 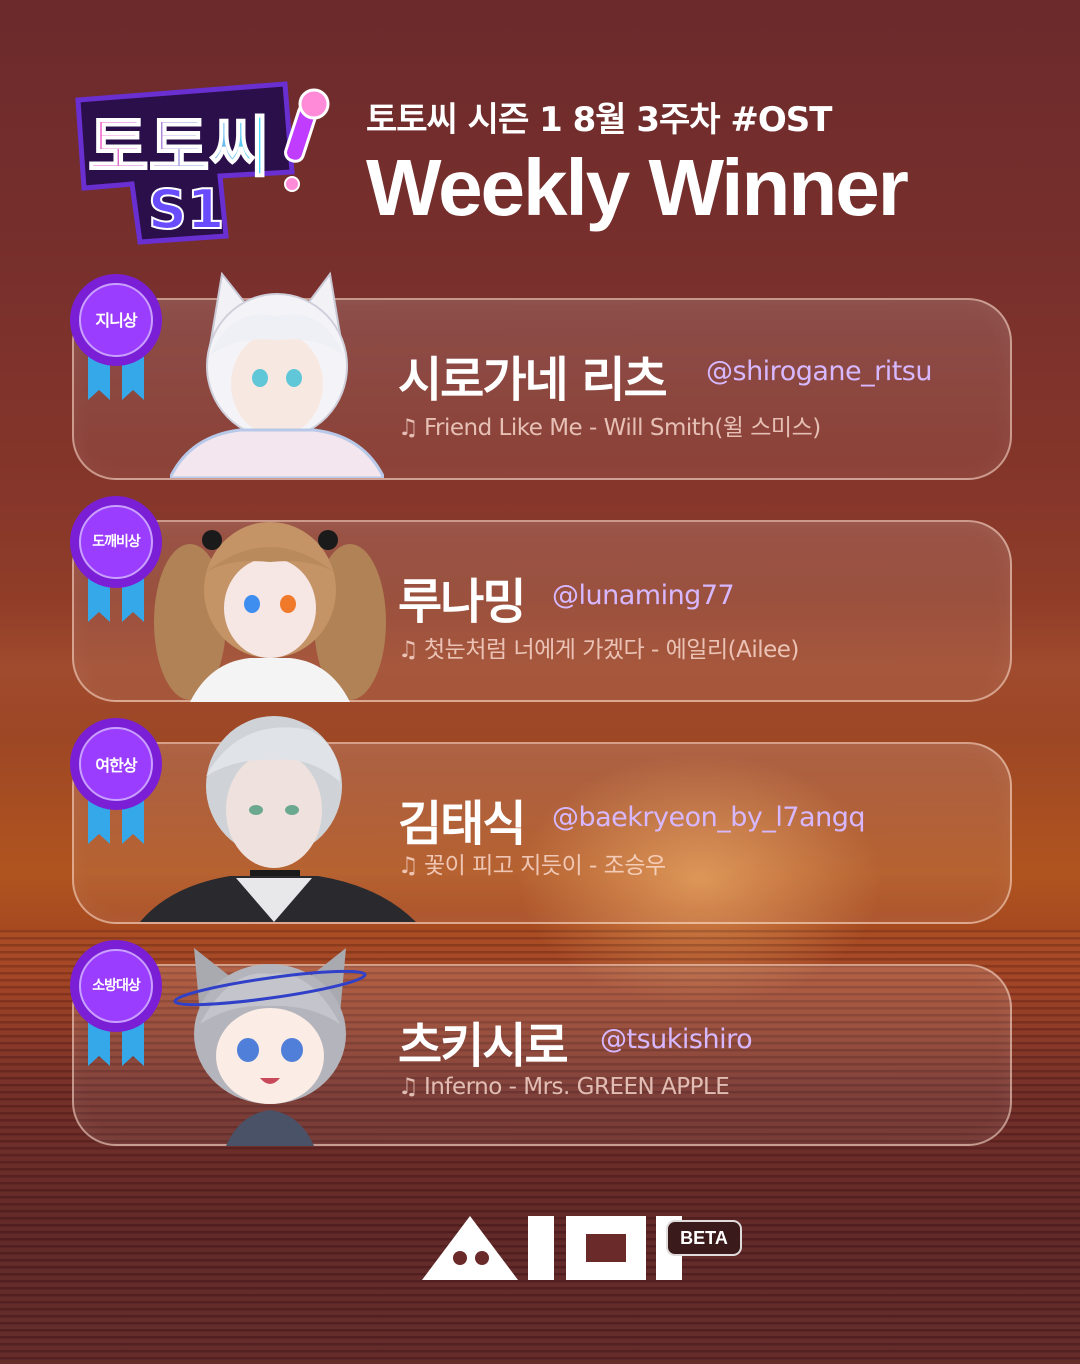 I want to click on winner-handle: @tsukishiro, so click(x=676, y=1039).